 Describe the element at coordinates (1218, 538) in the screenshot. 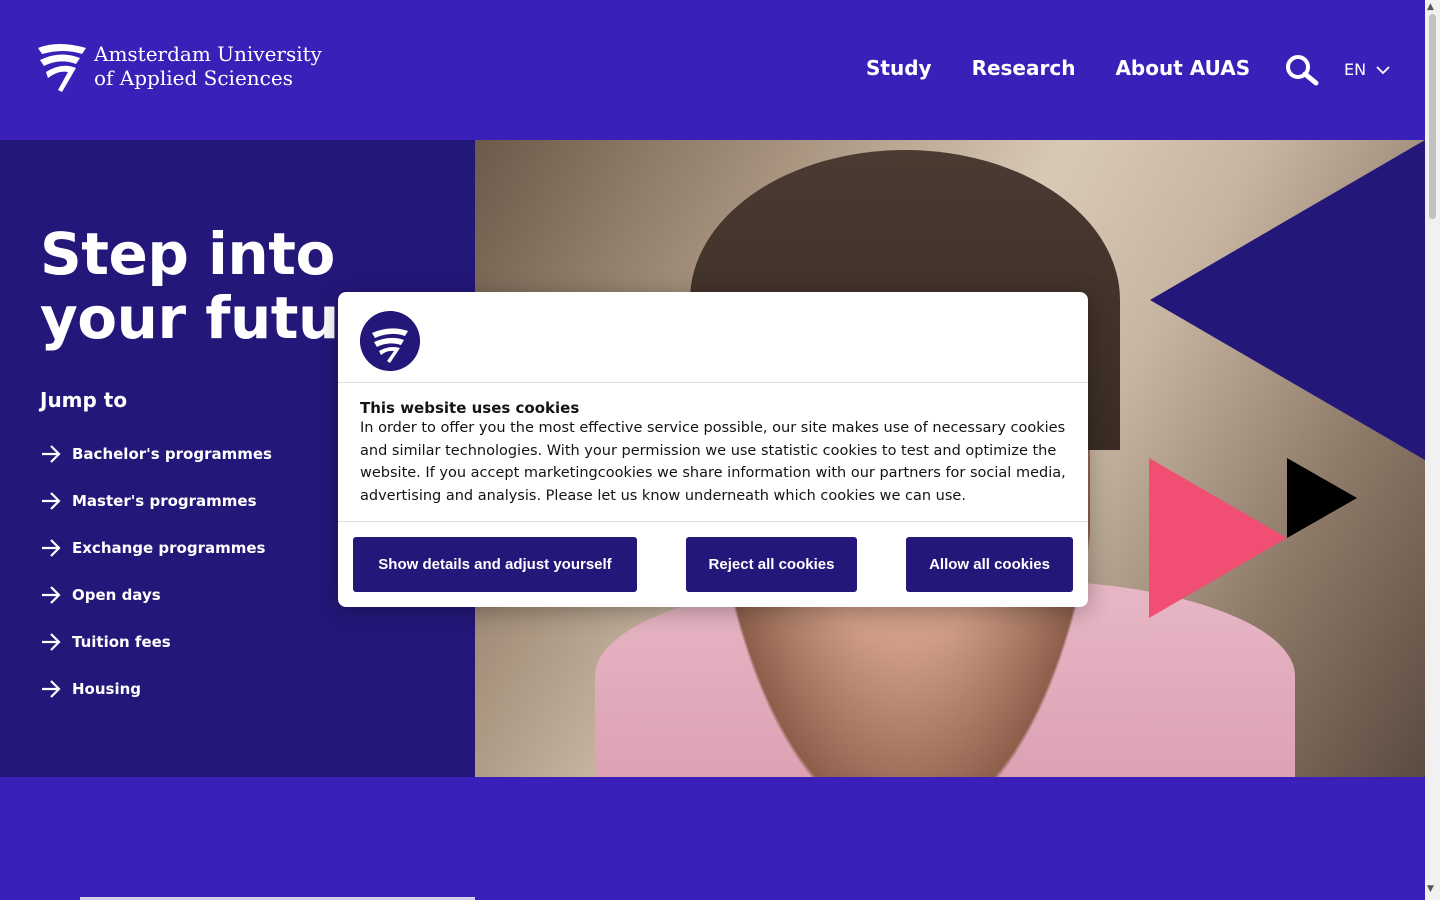

I see `decor-triangle-pink` at that location.